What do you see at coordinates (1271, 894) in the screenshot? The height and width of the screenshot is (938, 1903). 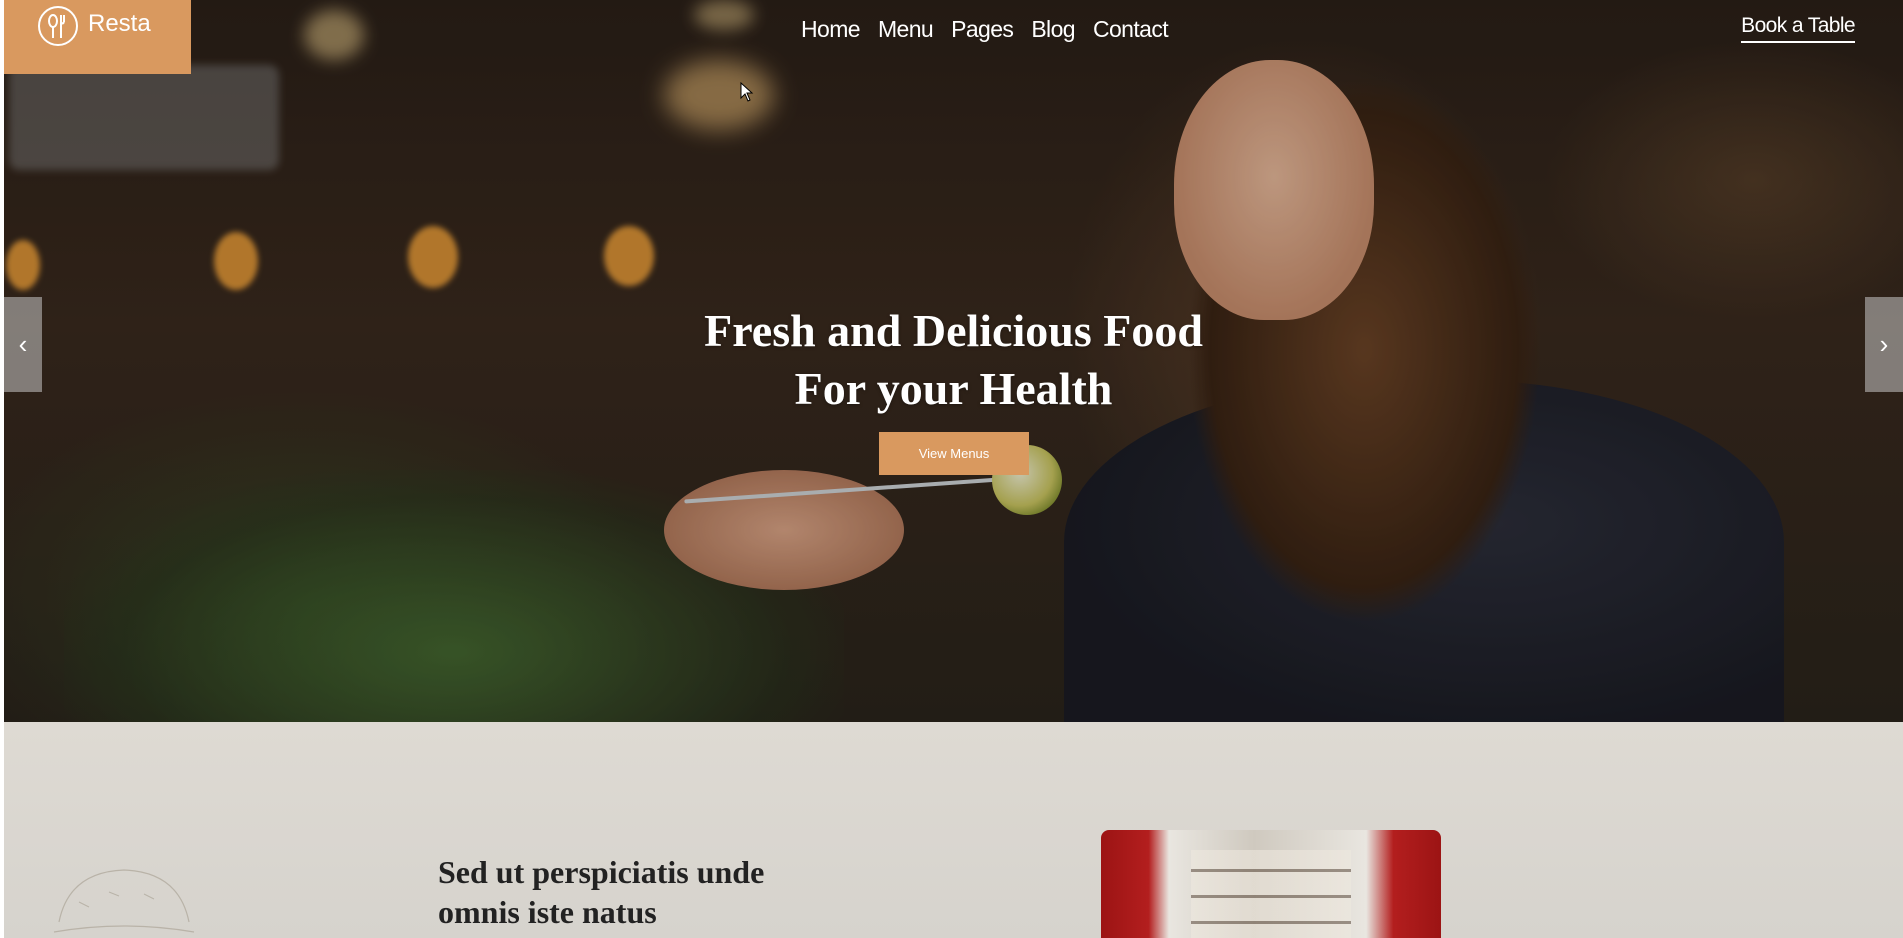 I see `restaurant-shelf` at bounding box center [1271, 894].